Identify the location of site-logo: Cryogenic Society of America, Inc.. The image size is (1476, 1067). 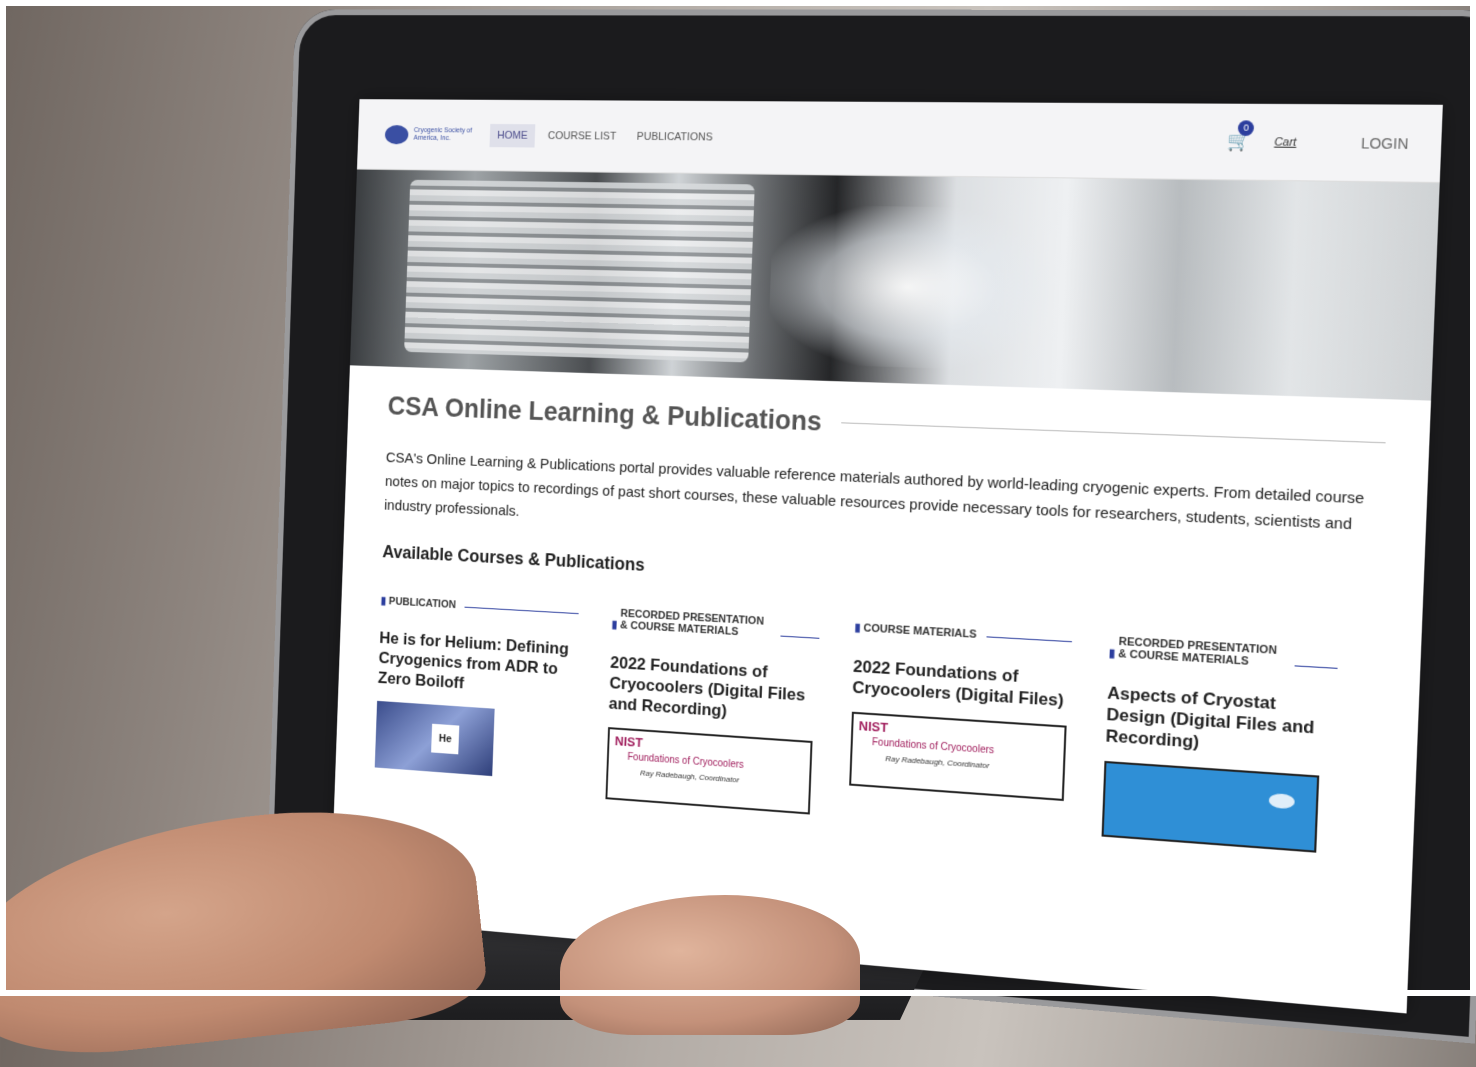
(435, 135).